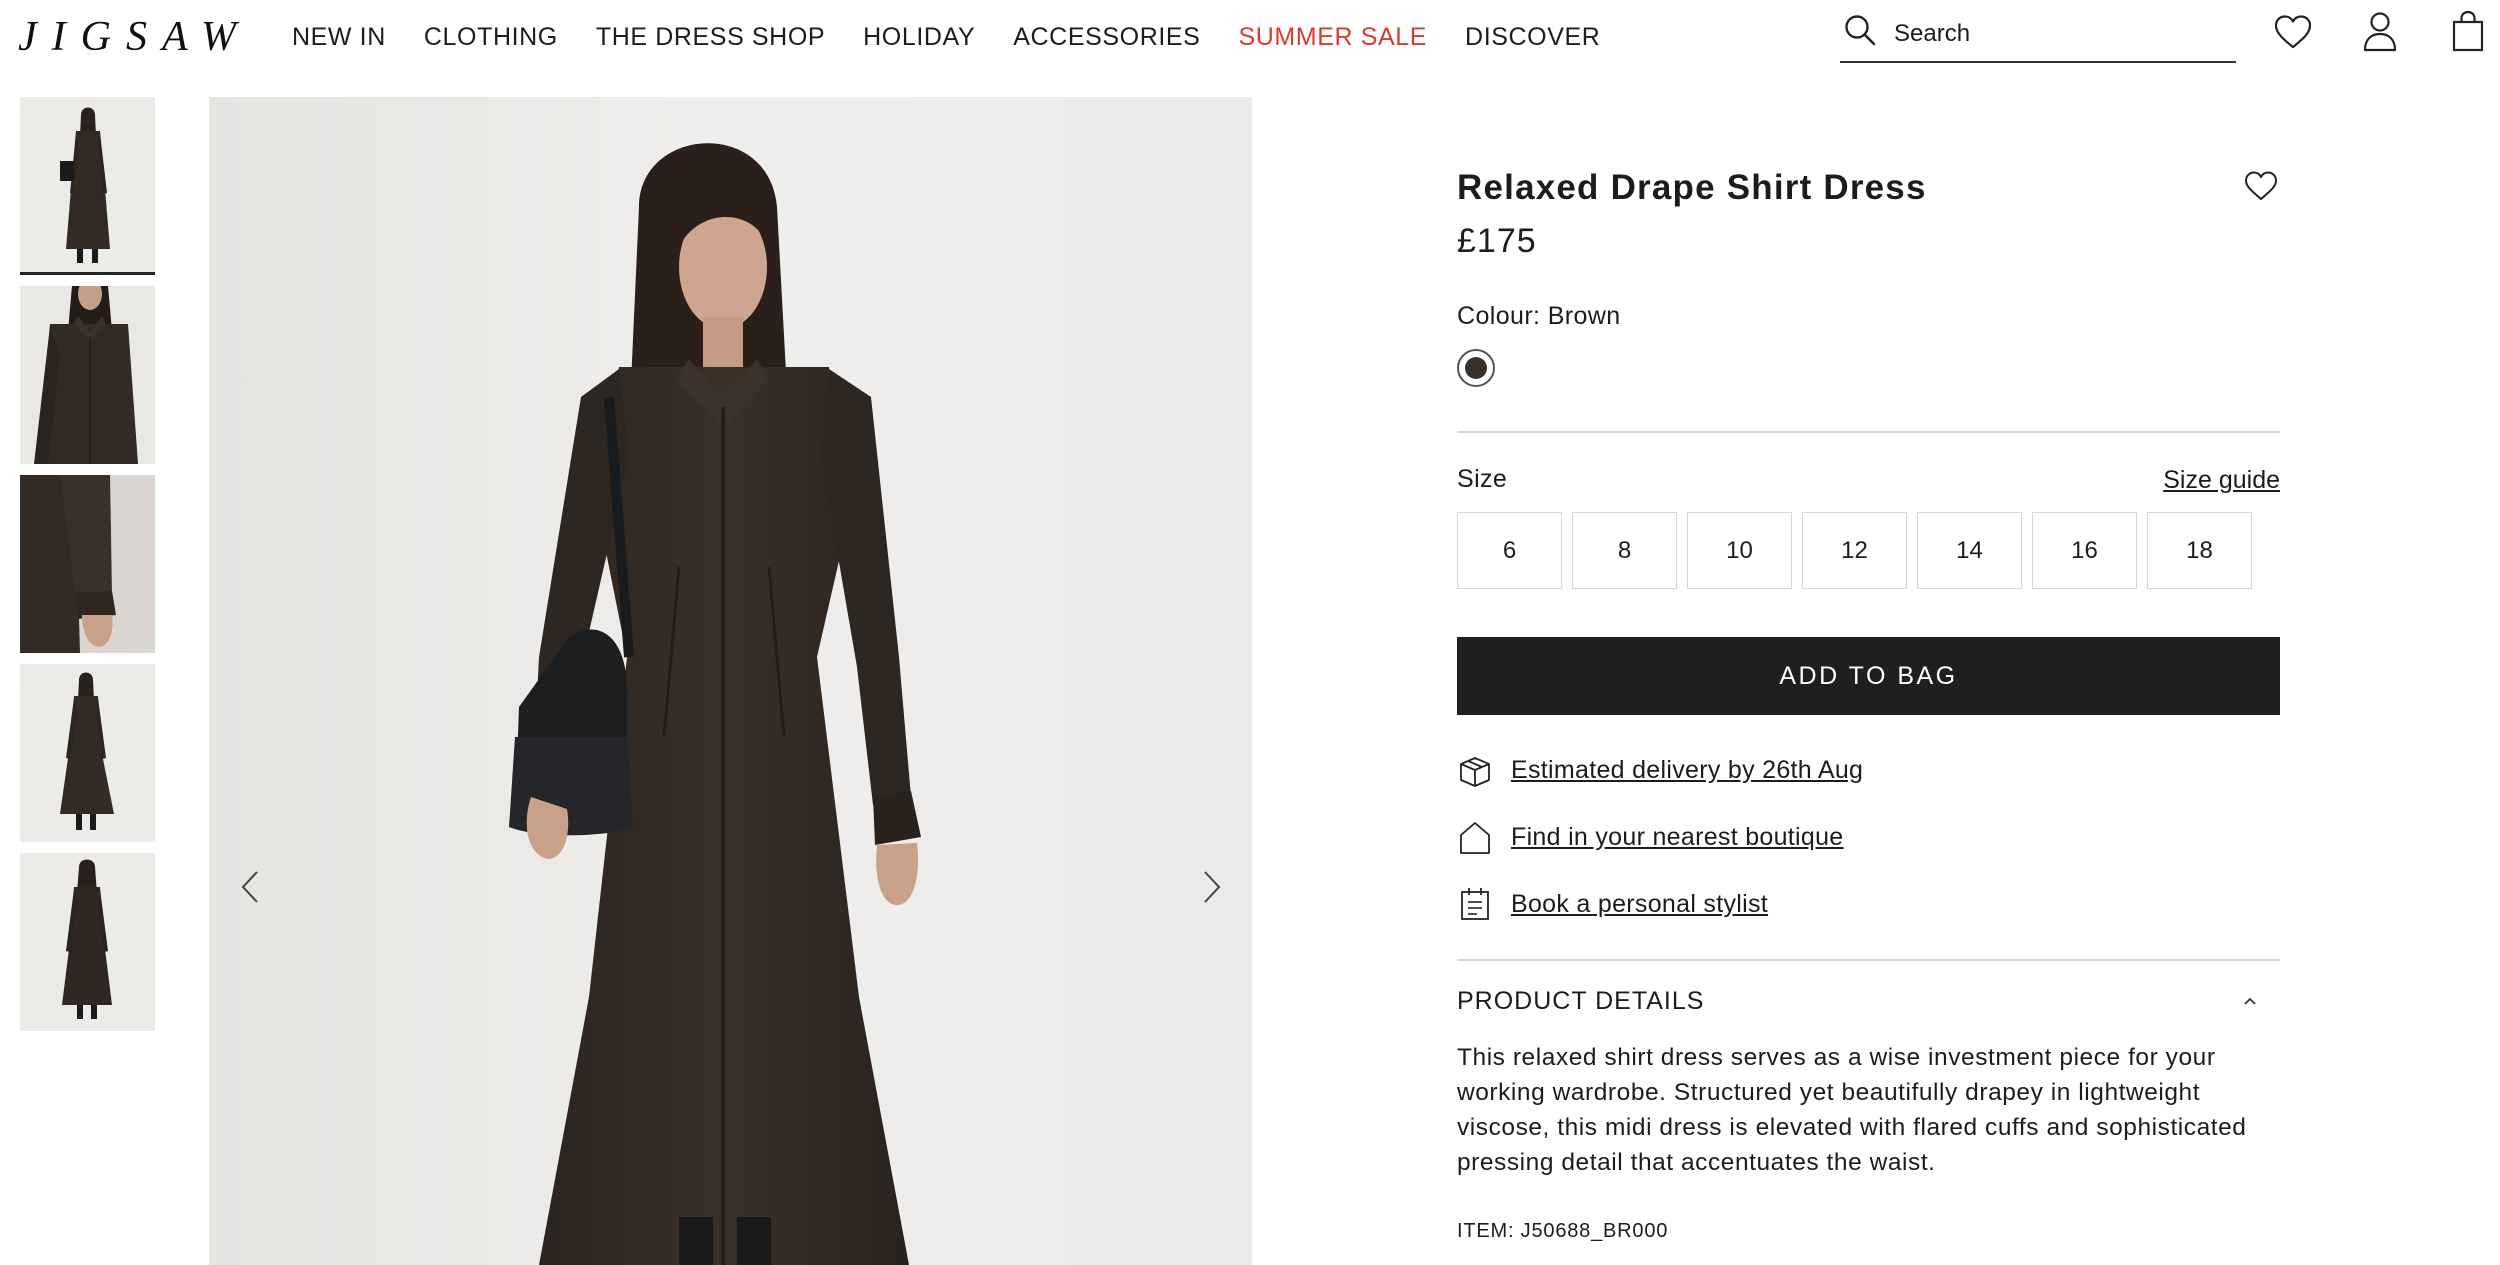  Describe the element at coordinates (1497, 241) in the screenshot. I see `product-price: £175` at that location.